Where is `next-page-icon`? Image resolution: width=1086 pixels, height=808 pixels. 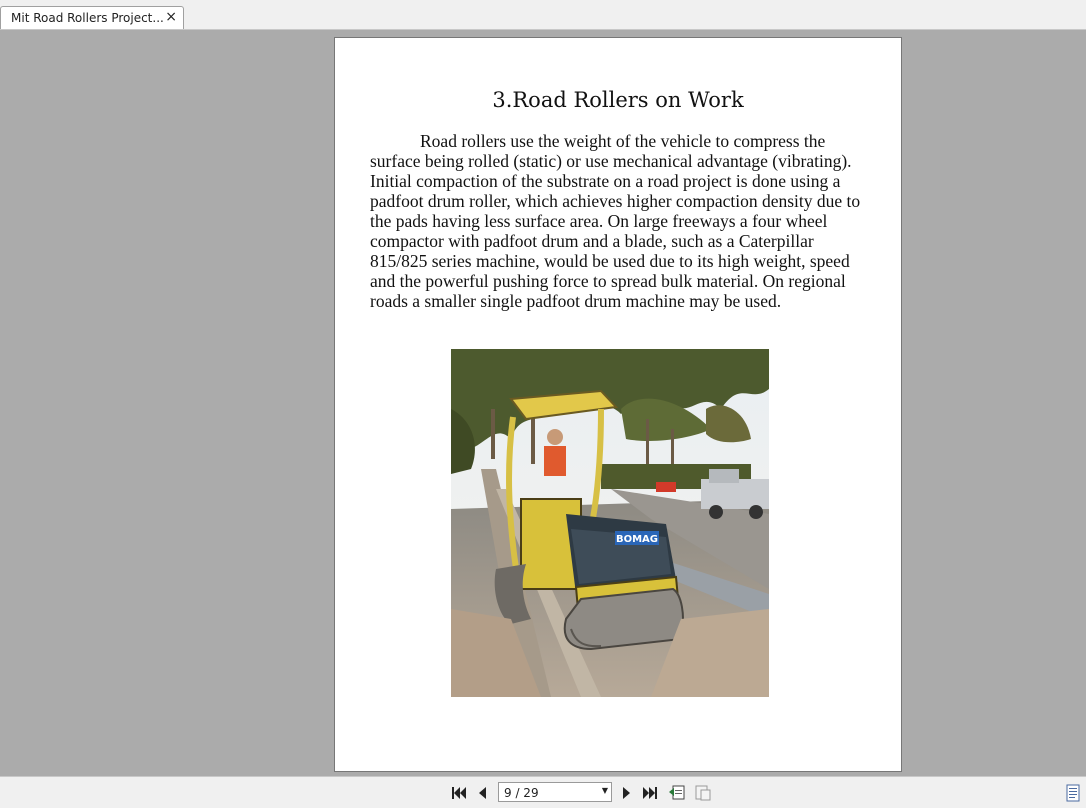
next-page-icon is located at coordinates (626, 793).